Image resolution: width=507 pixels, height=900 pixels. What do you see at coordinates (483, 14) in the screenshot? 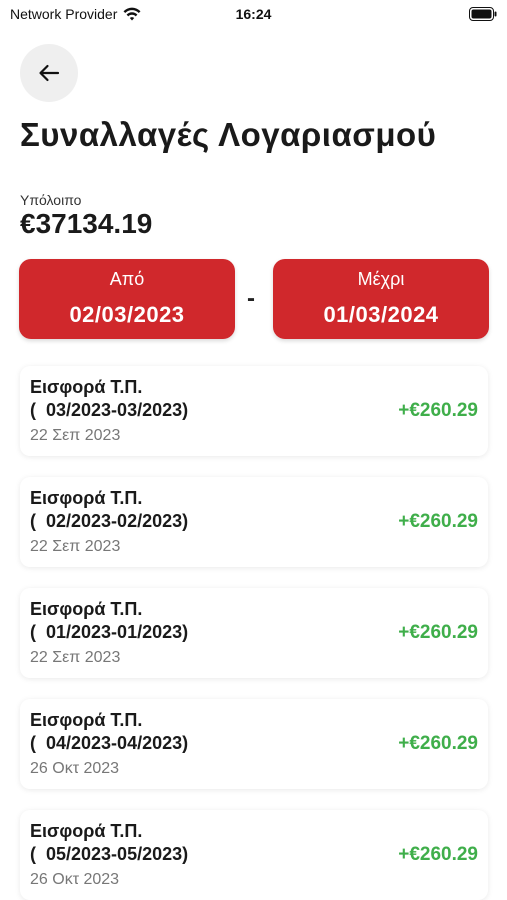
I see `battery-icon` at bounding box center [483, 14].